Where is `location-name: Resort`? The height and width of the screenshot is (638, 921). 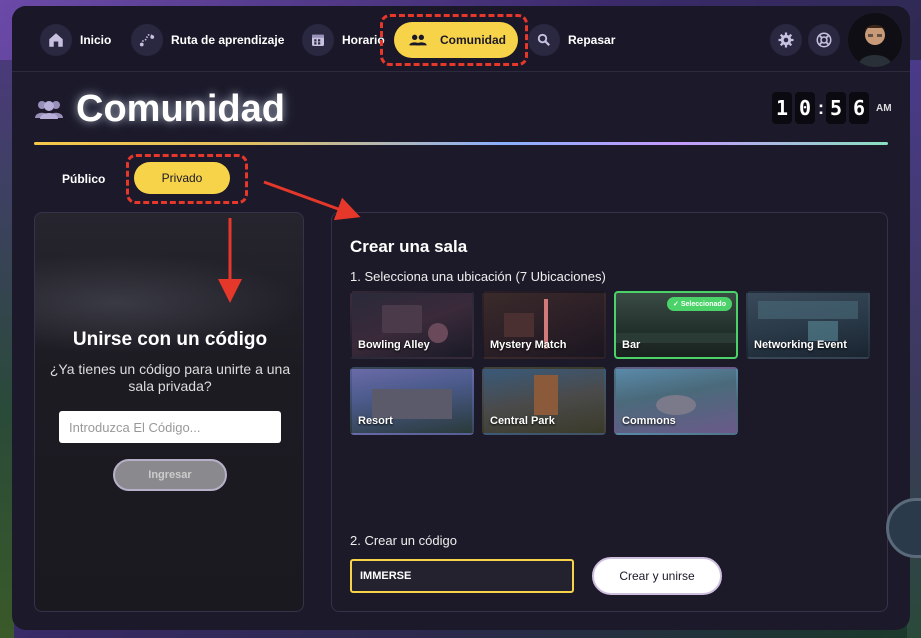
location-name: Resort is located at coordinates (375, 421).